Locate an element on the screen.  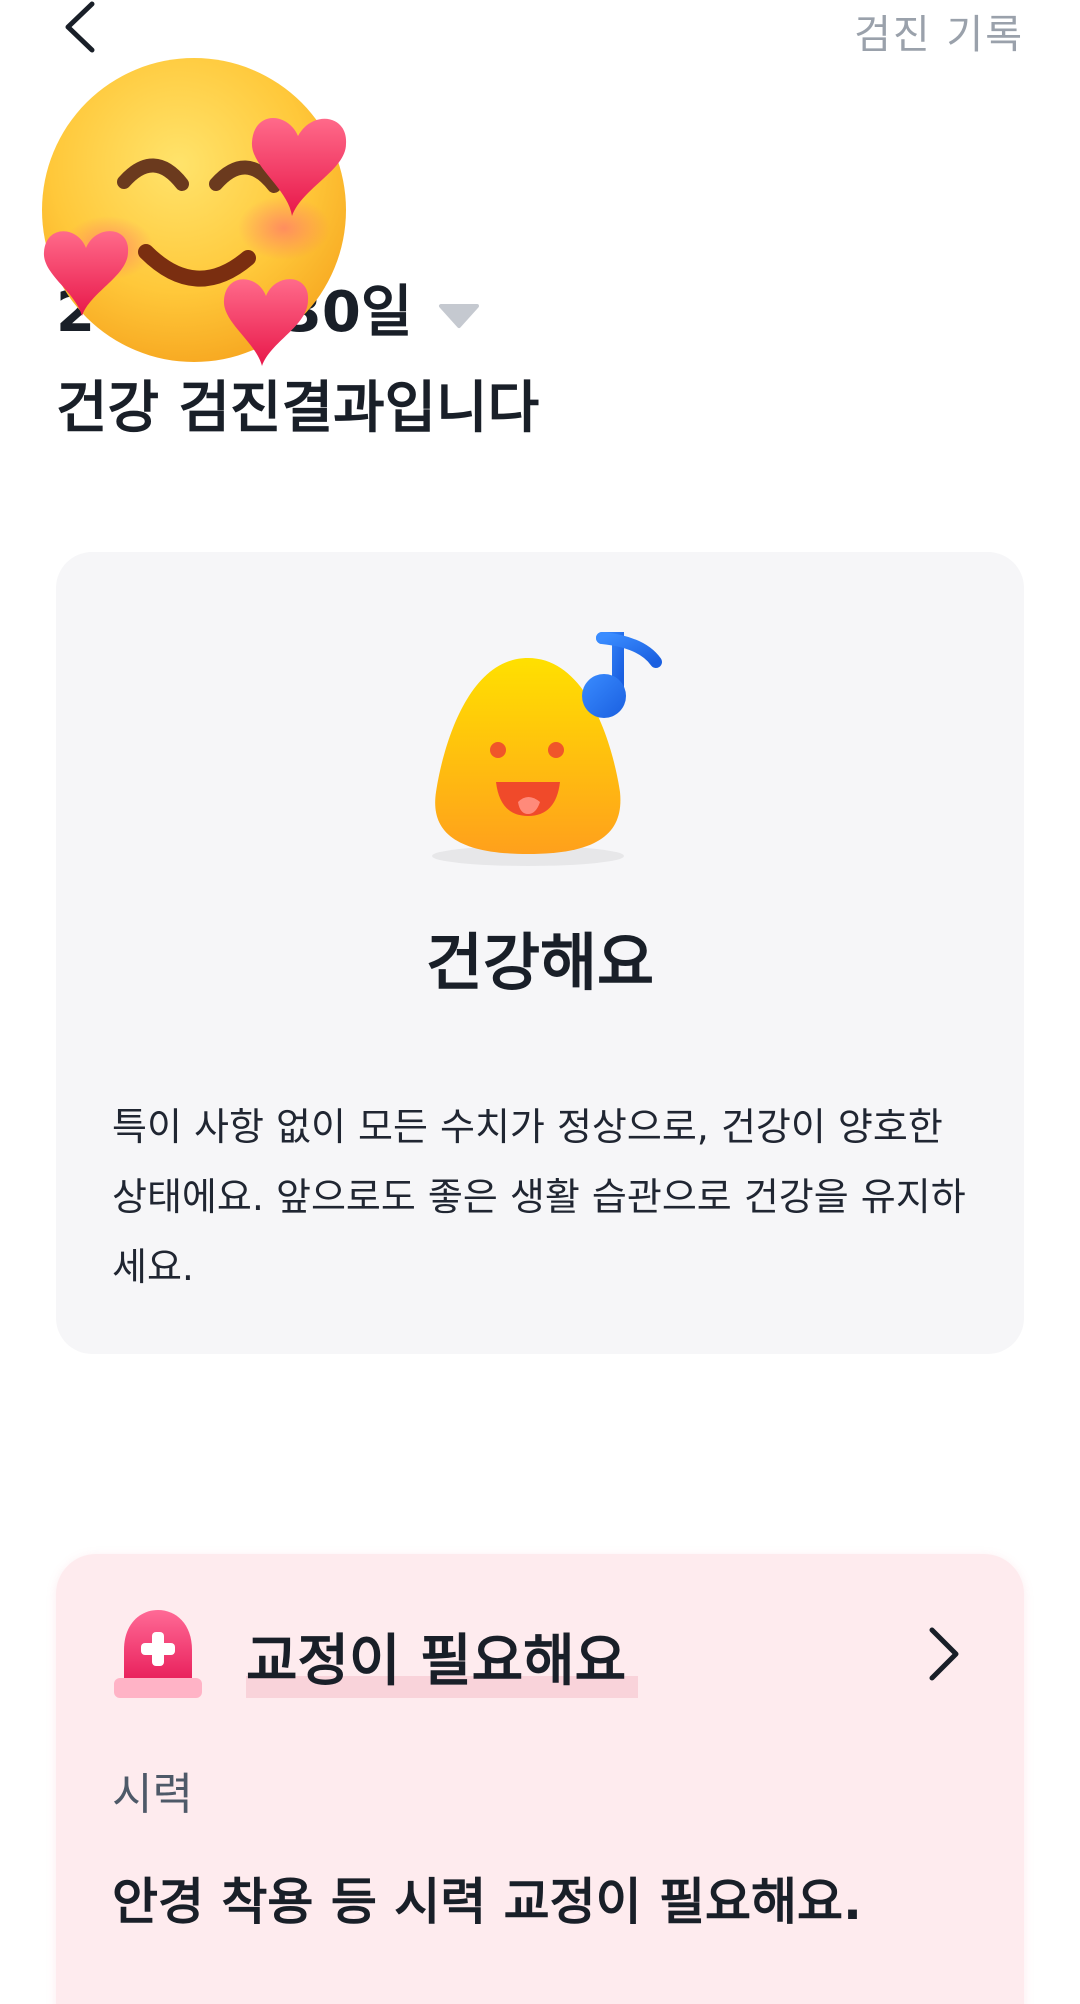
caret-down-icon is located at coordinates (459, 316).